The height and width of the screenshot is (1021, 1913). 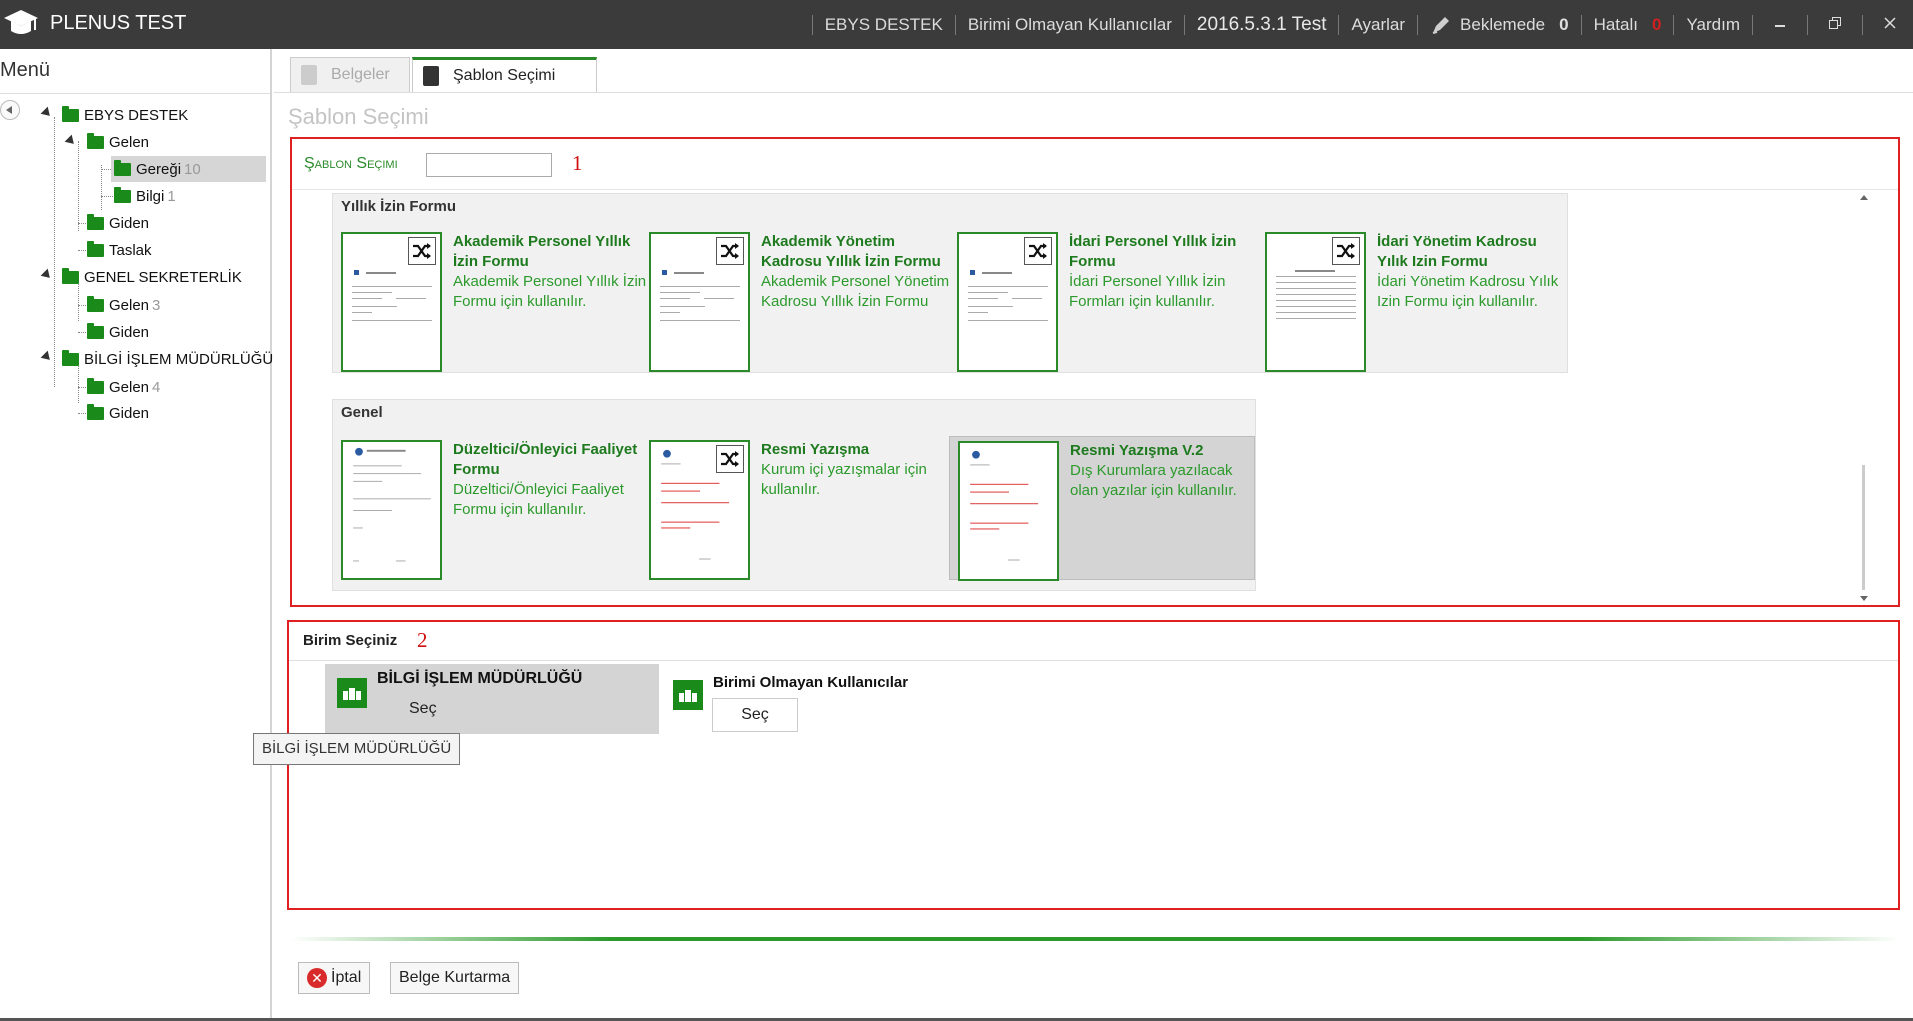 I want to click on document-recovery-label: Belge Kurtarma, so click(x=455, y=977).